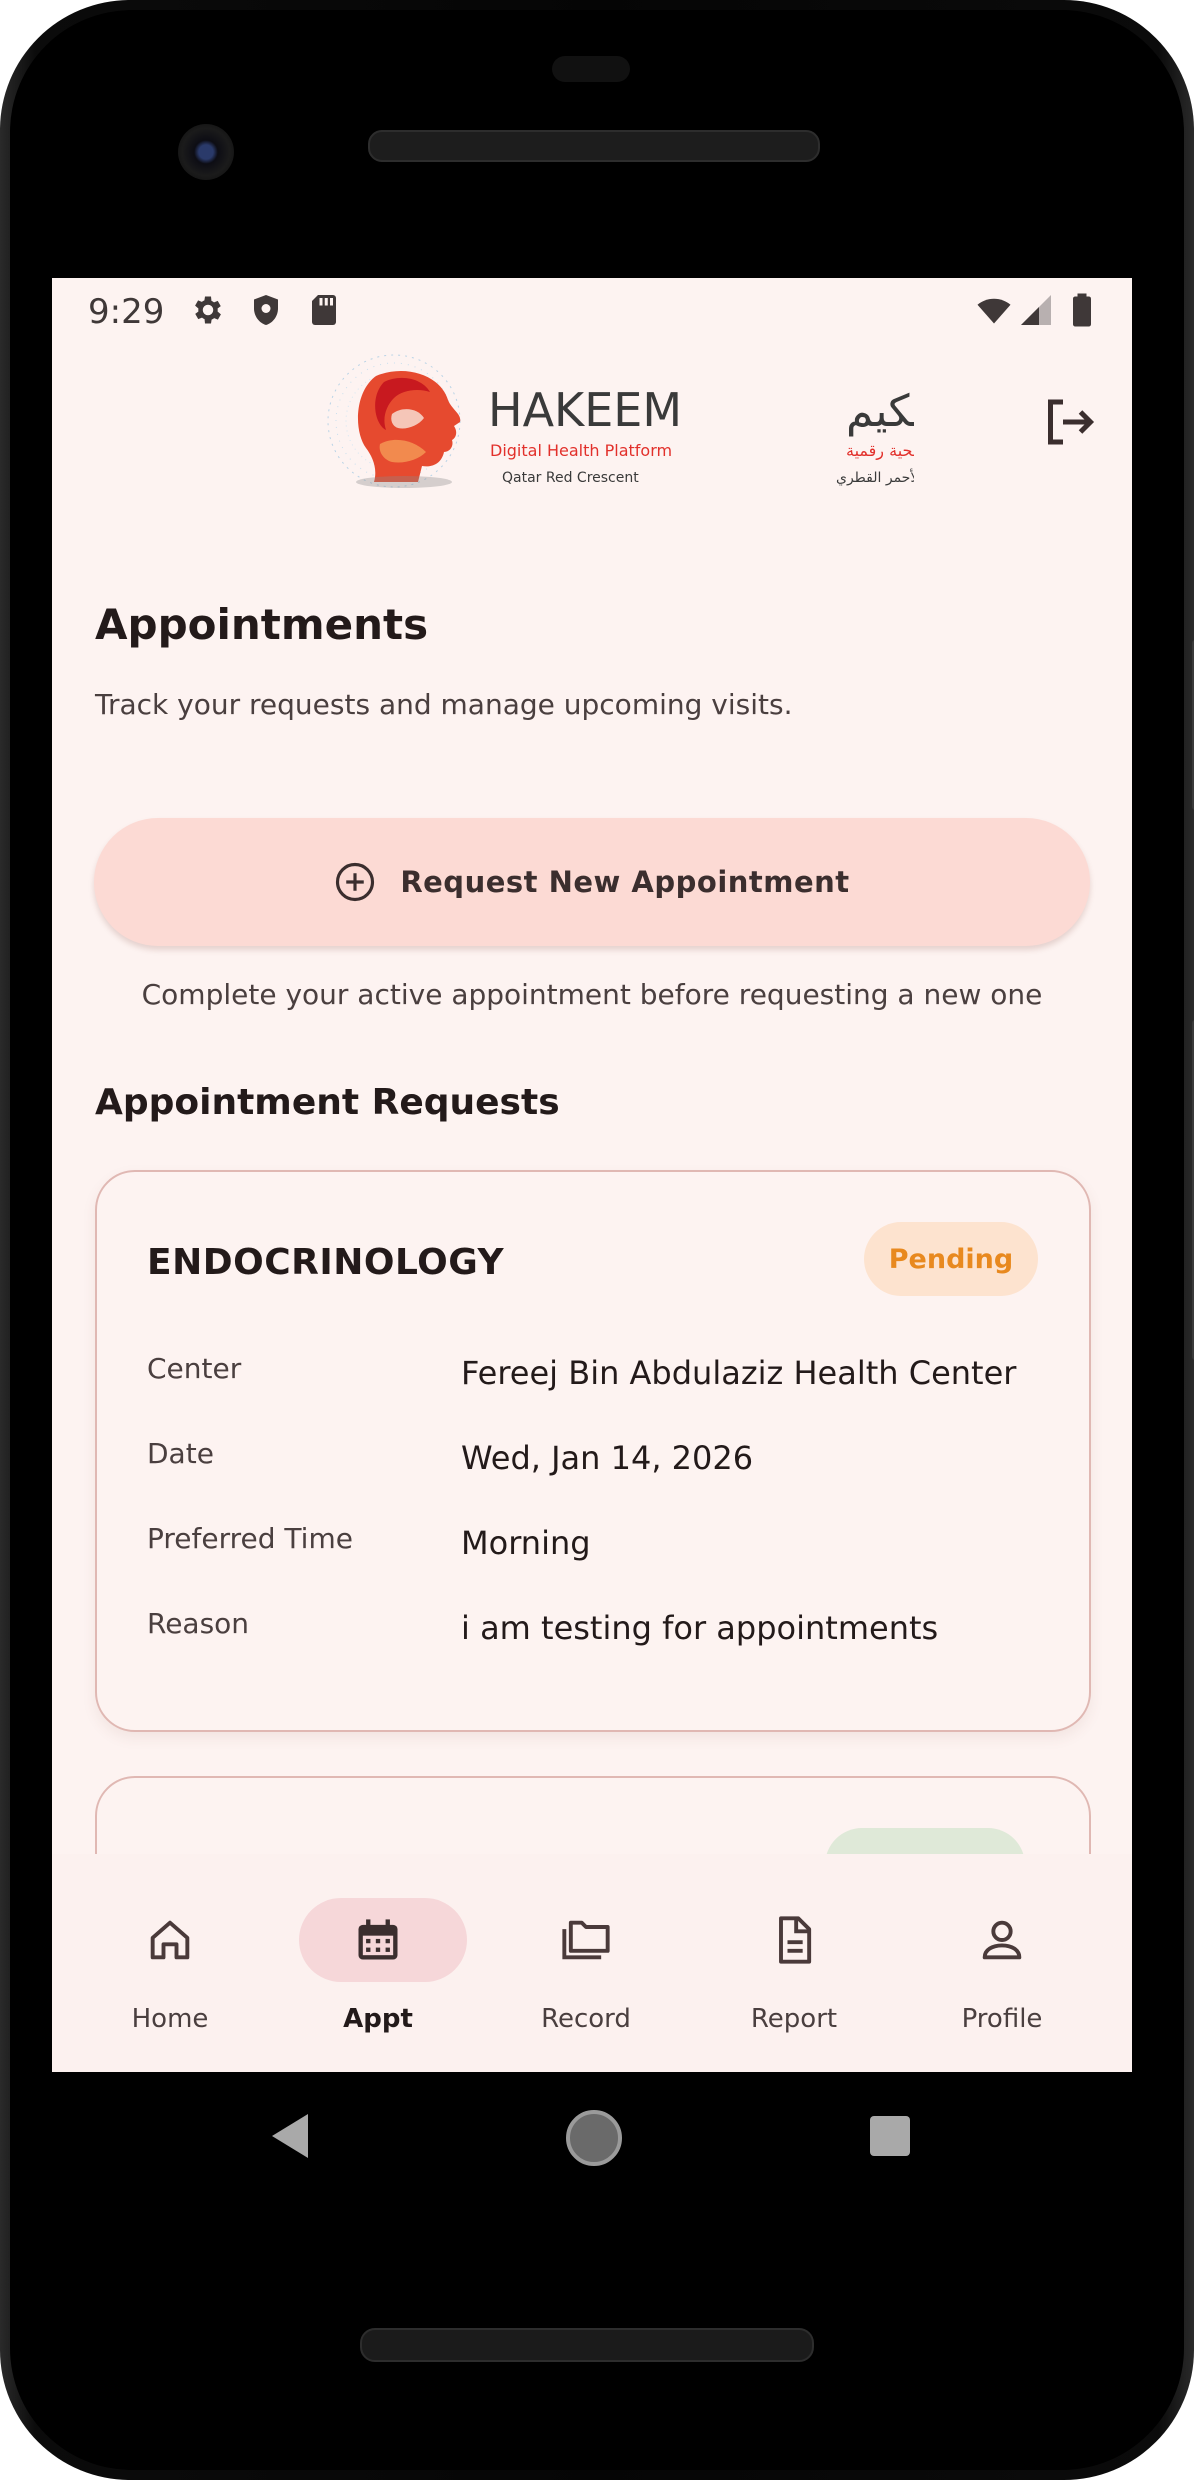 The image size is (1194, 2480). I want to click on reason-value: i am testing for appointments, so click(700, 1628).